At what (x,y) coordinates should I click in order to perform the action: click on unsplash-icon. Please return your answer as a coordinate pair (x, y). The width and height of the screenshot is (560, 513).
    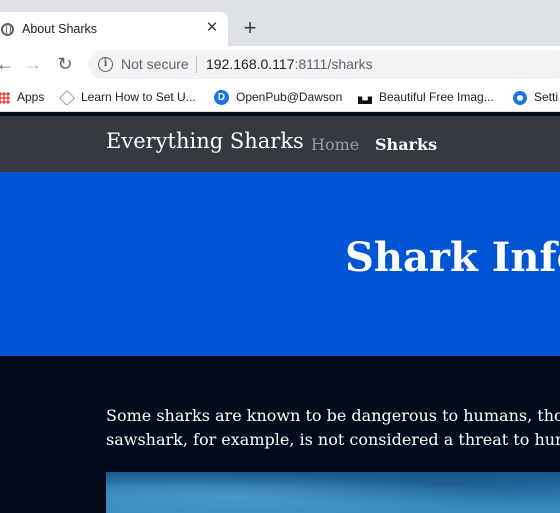
    Looking at the image, I should click on (365, 100).